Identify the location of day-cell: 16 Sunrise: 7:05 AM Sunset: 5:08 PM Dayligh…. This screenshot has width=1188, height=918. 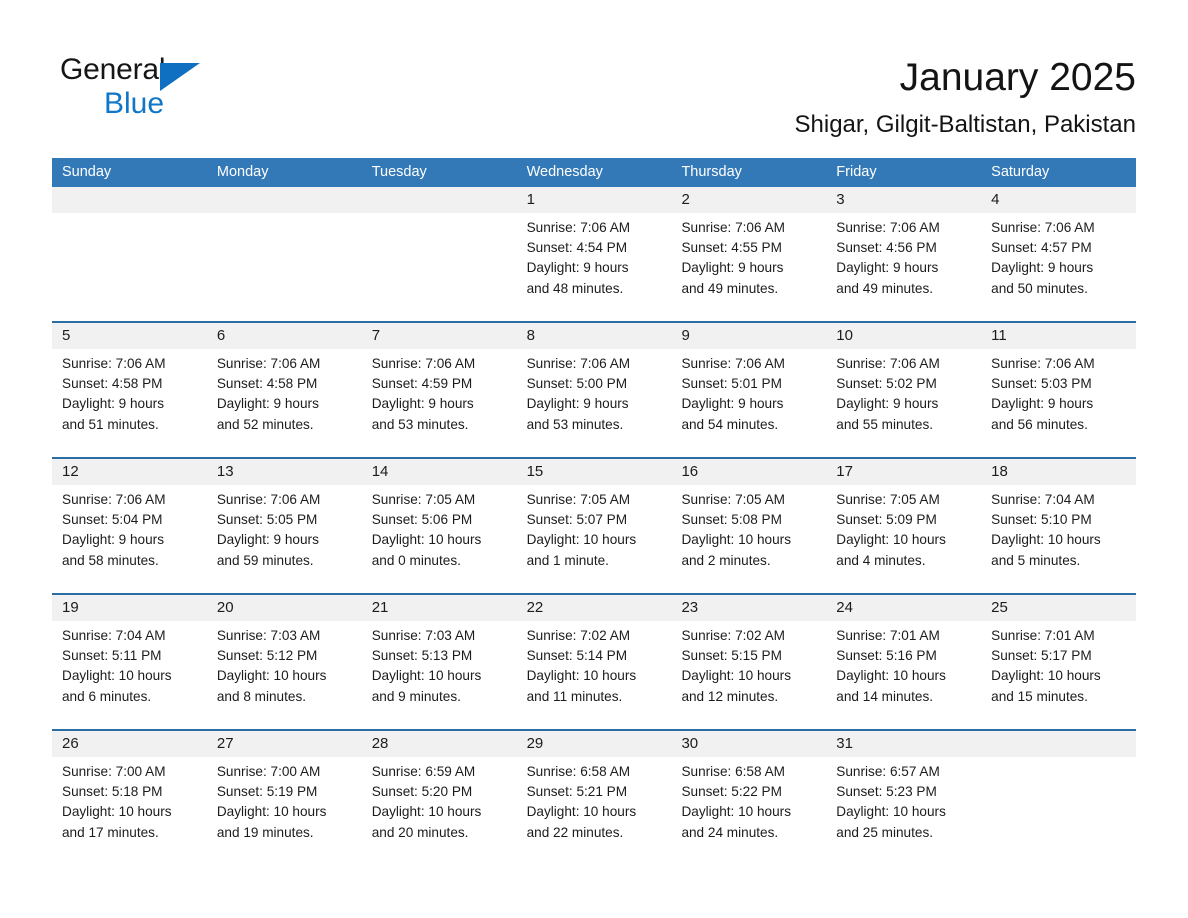
(749, 521).